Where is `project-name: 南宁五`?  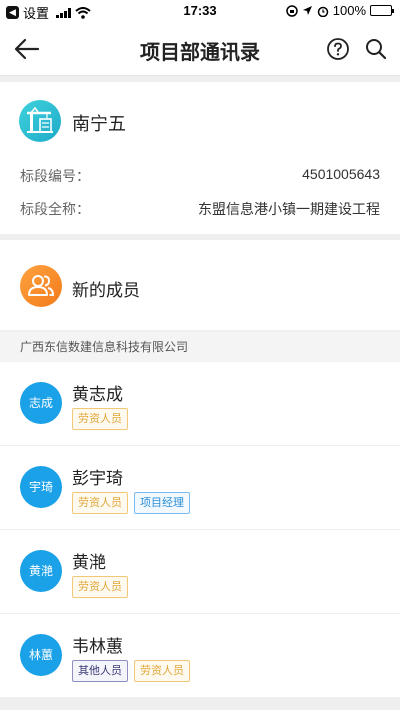 project-name: 南宁五 is located at coordinates (99, 124).